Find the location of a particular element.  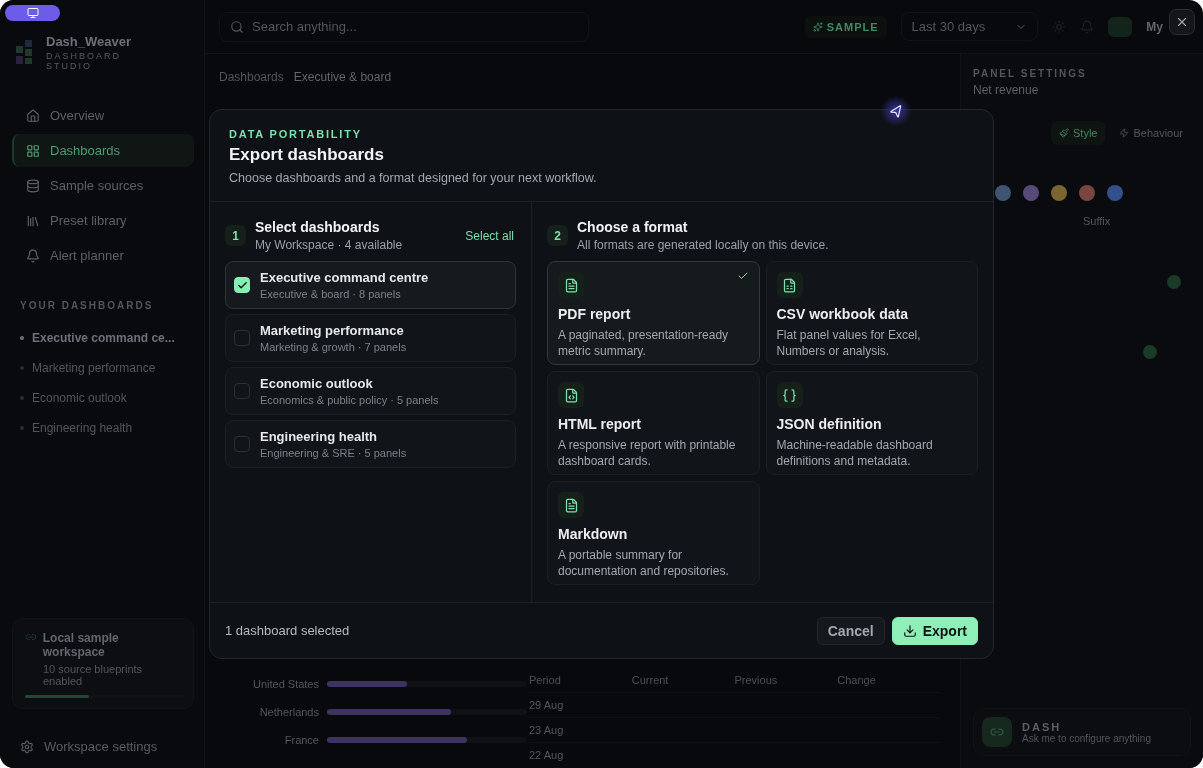

bar-label: France is located at coordinates (301, 740).